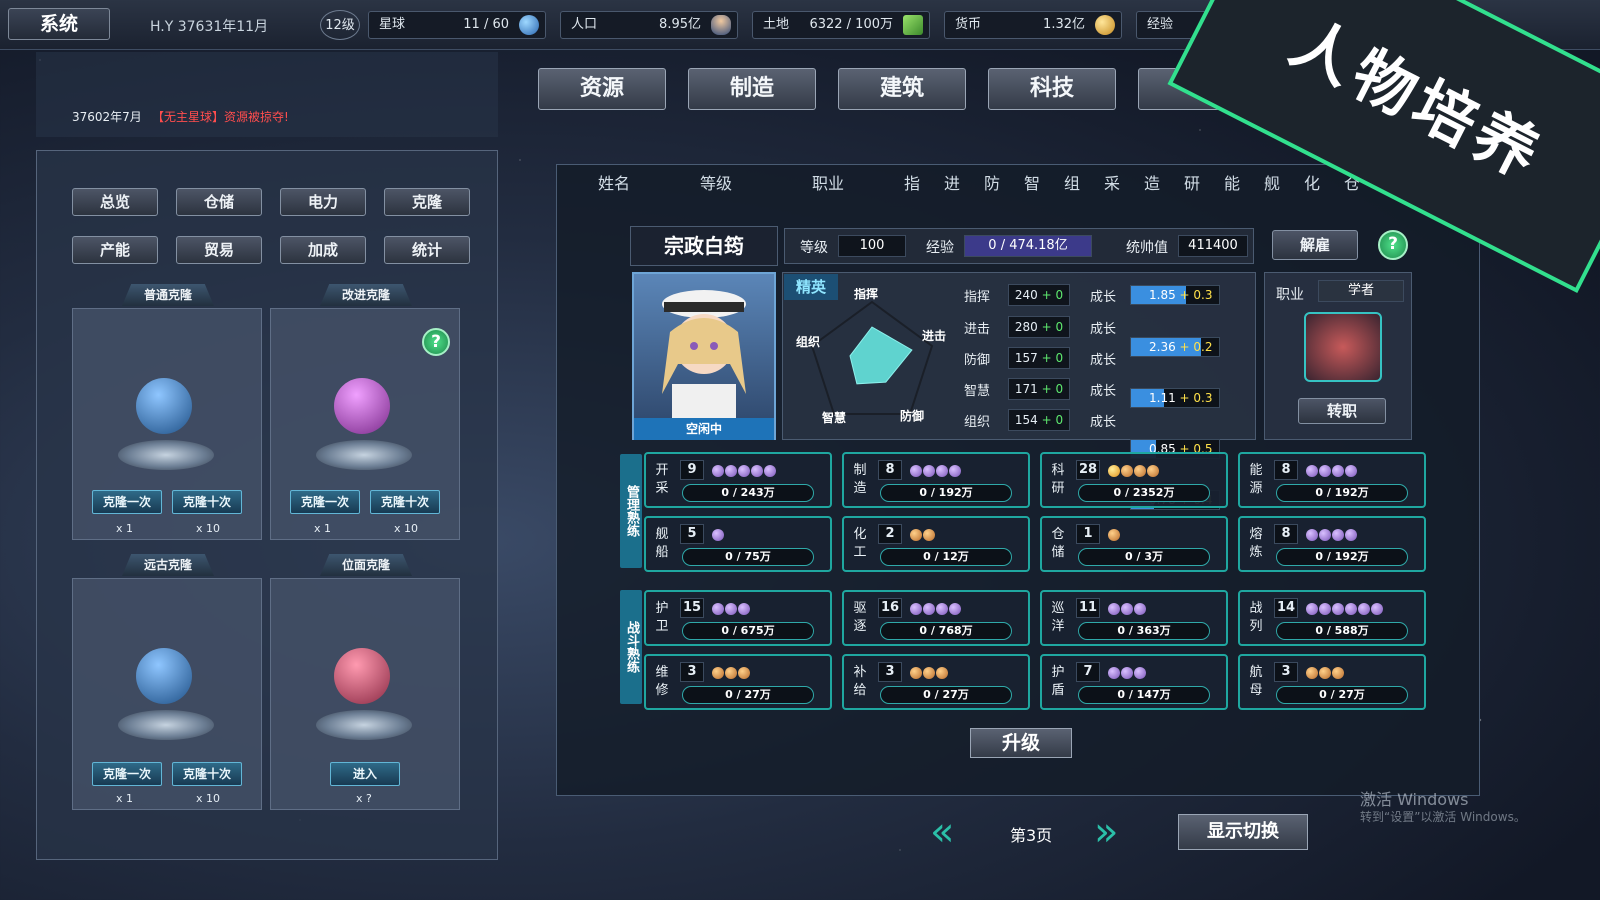  What do you see at coordinates (738, 618) in the screenshot?
I see `skill-cell: 护卫 15 0 / 675万` at bounding box center [738, 618].